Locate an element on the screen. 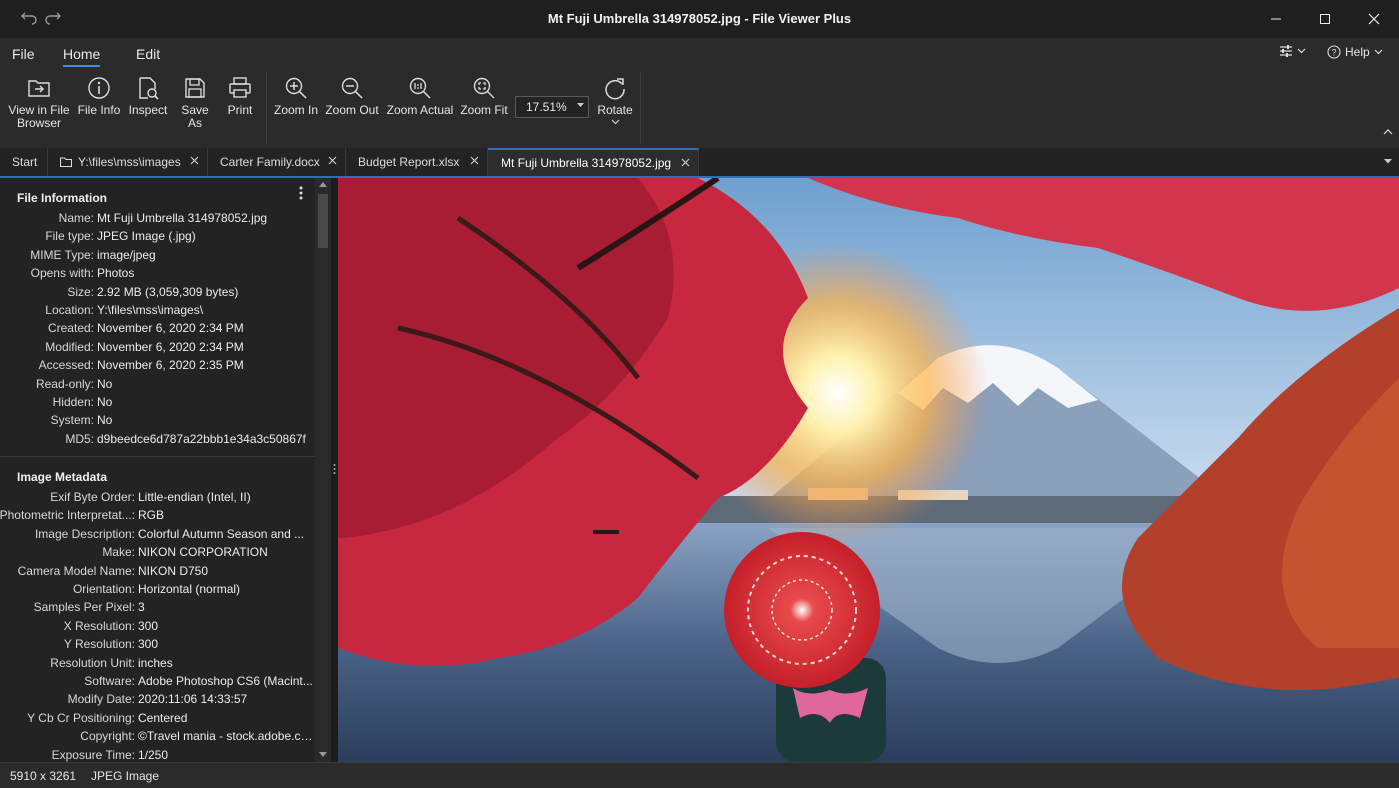  scroll-down-icon is located at coordinates (323, 754).